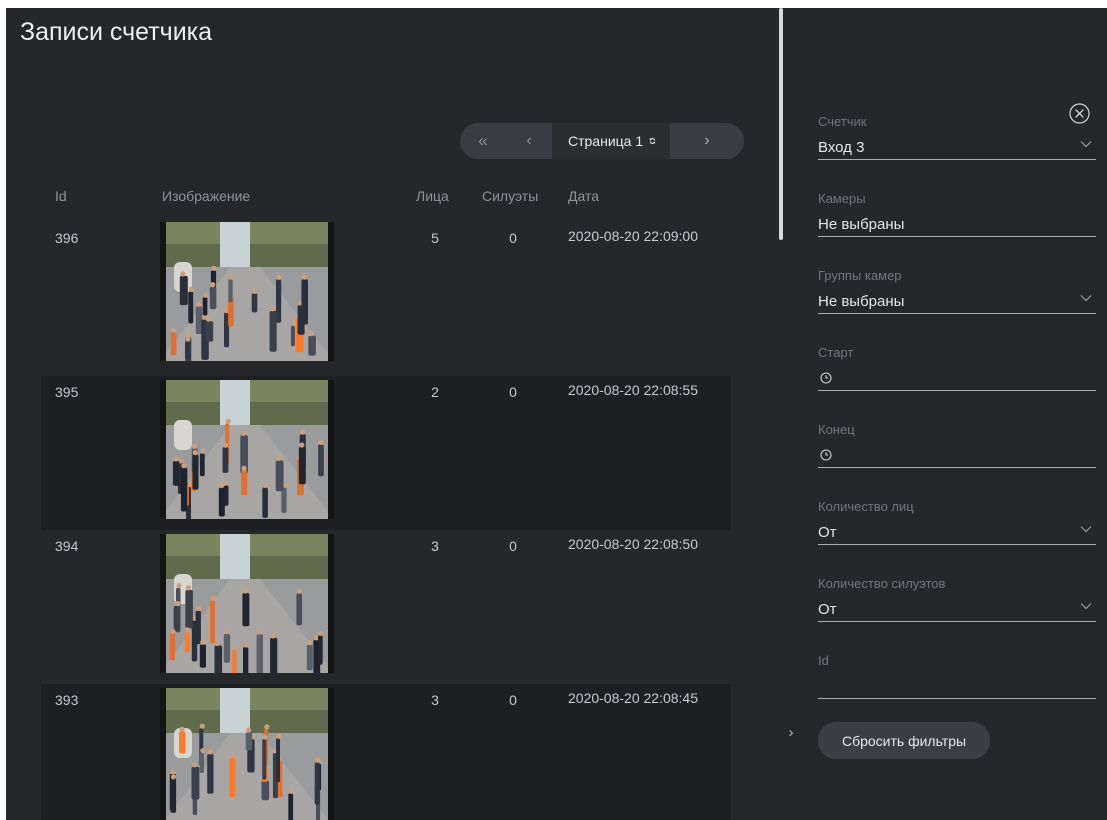 This screenshot has width=1107, height=820. What do you see at coordinates (529, 141) in the screenshot?
I see `prev-page-button: ‹` at bounding box center [529, 141].